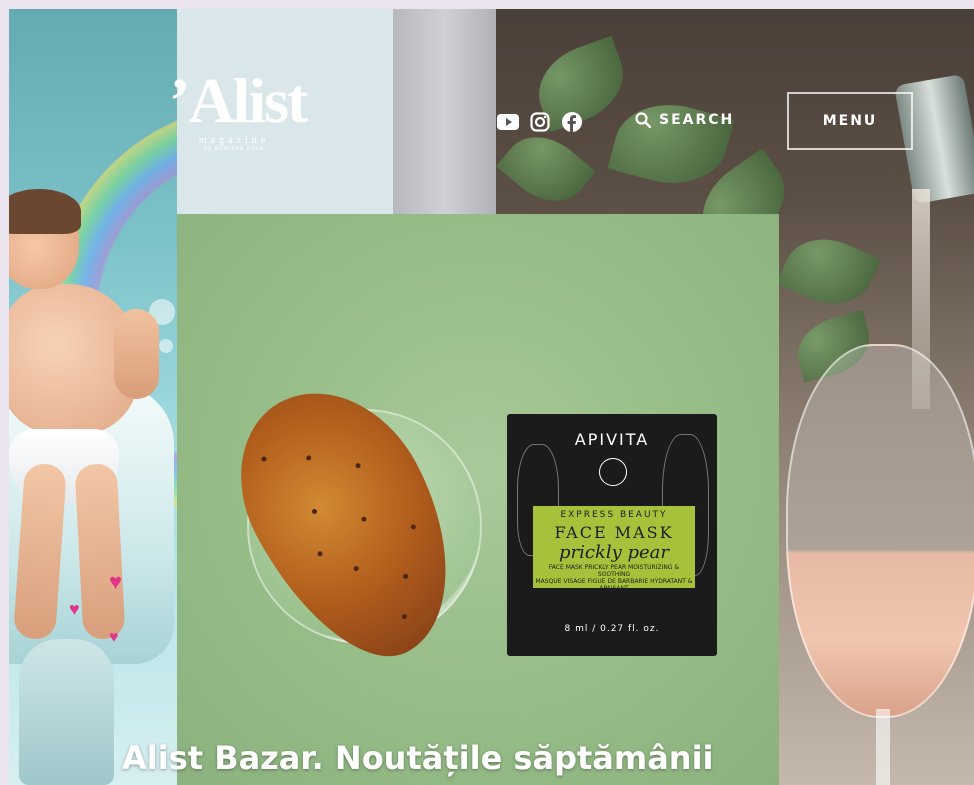  I want to click on search-label: SEARCH, so click(697, 120).